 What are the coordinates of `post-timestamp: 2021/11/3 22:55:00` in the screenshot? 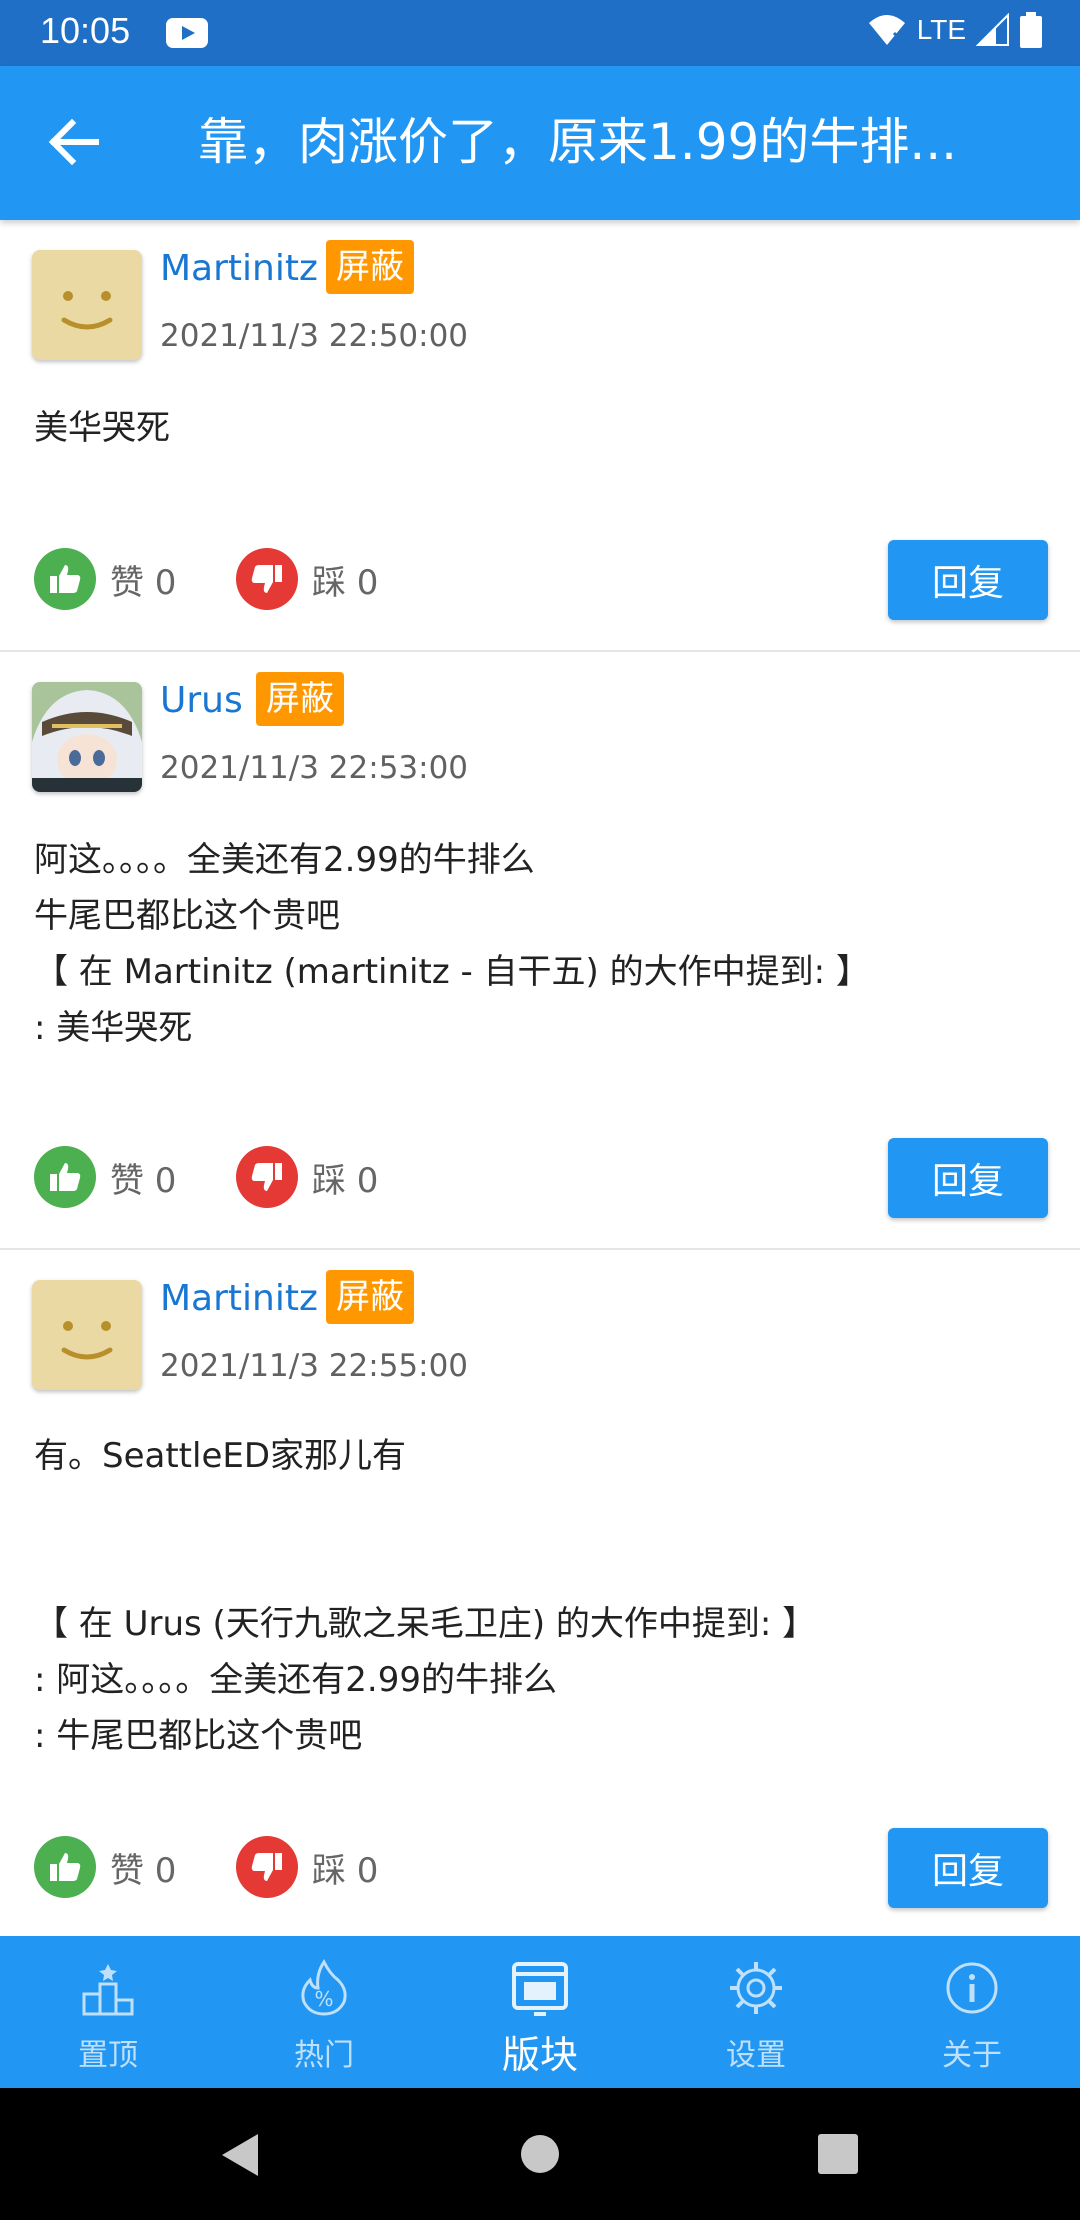 It's located at (314, 1366).